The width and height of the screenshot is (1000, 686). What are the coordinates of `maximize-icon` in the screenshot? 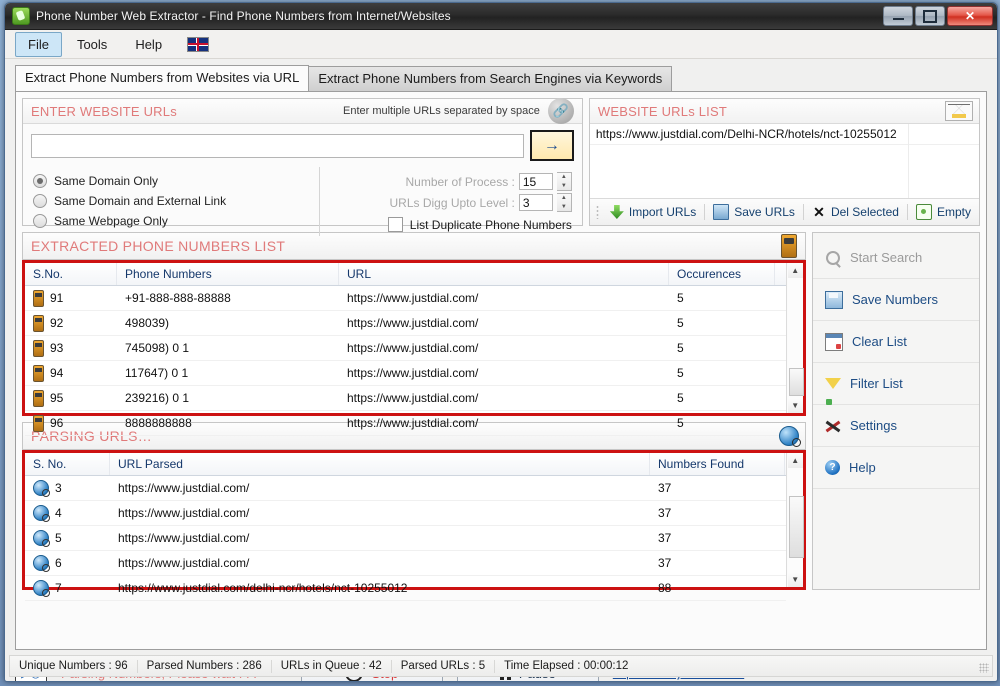 It's located at (930, 16).